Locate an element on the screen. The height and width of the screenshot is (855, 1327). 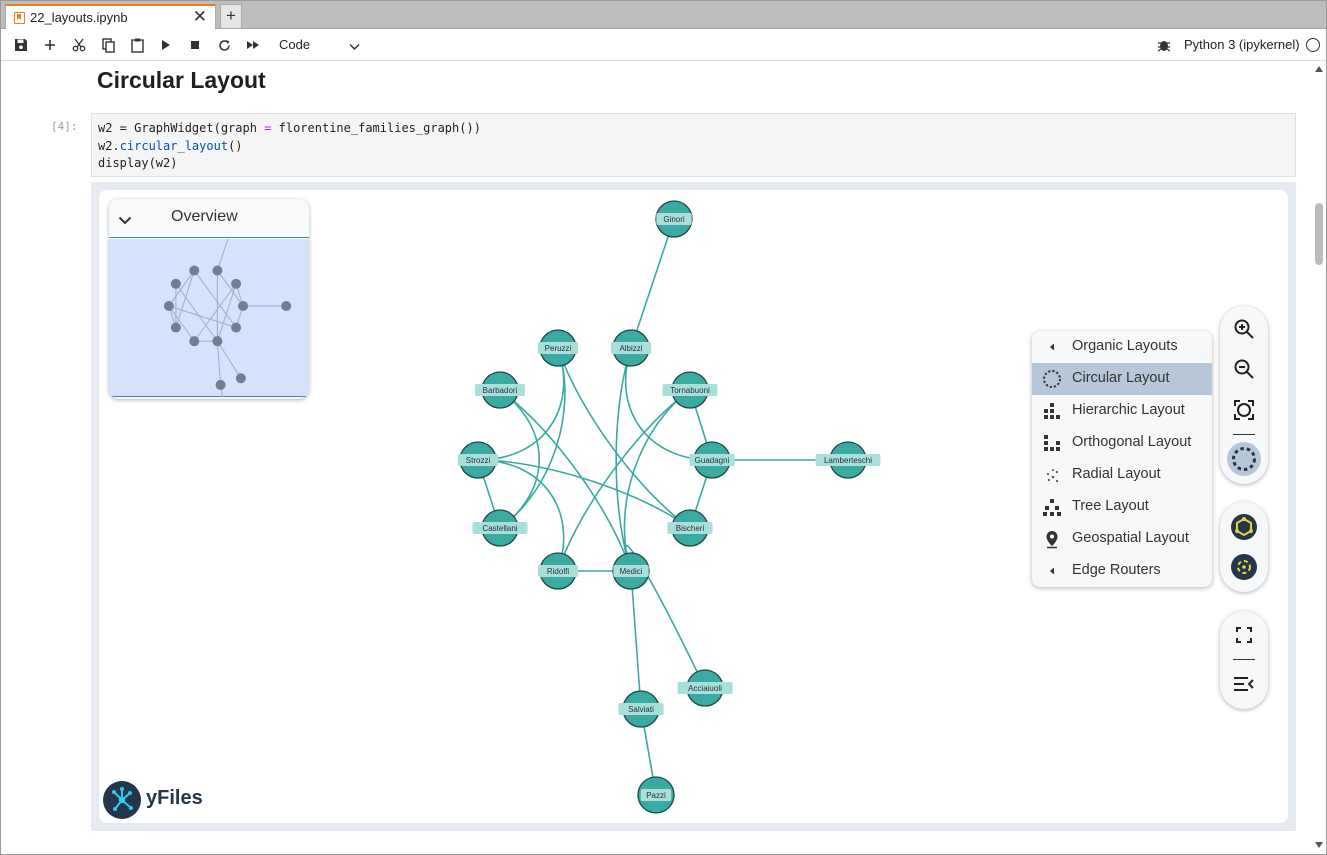
overview-header: Overview is located at coordinates (209, 218).